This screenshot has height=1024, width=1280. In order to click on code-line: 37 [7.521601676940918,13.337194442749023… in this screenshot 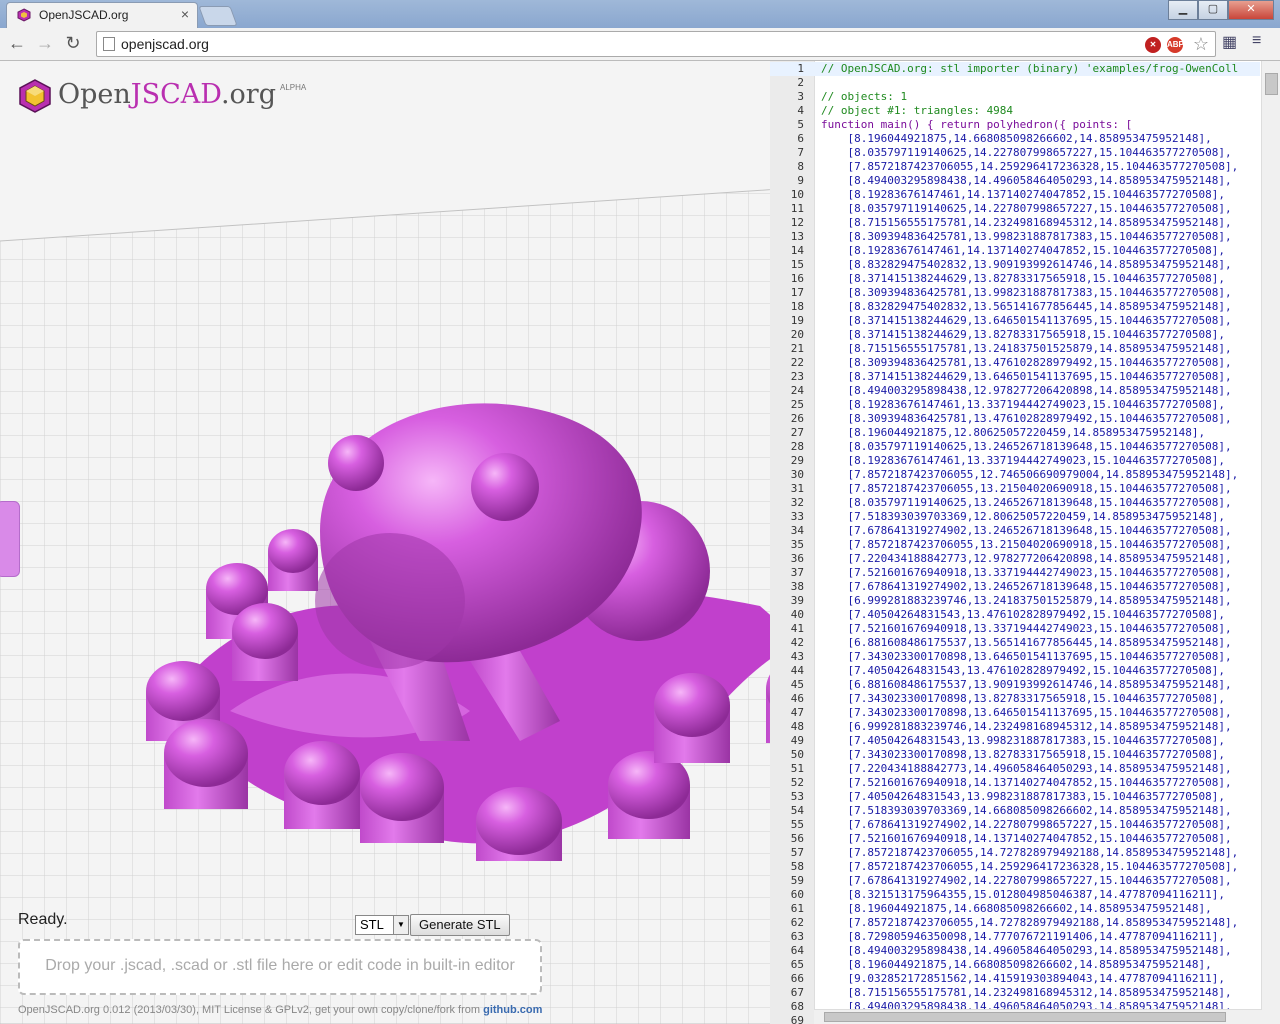, I will do `click(1015, 573)`.